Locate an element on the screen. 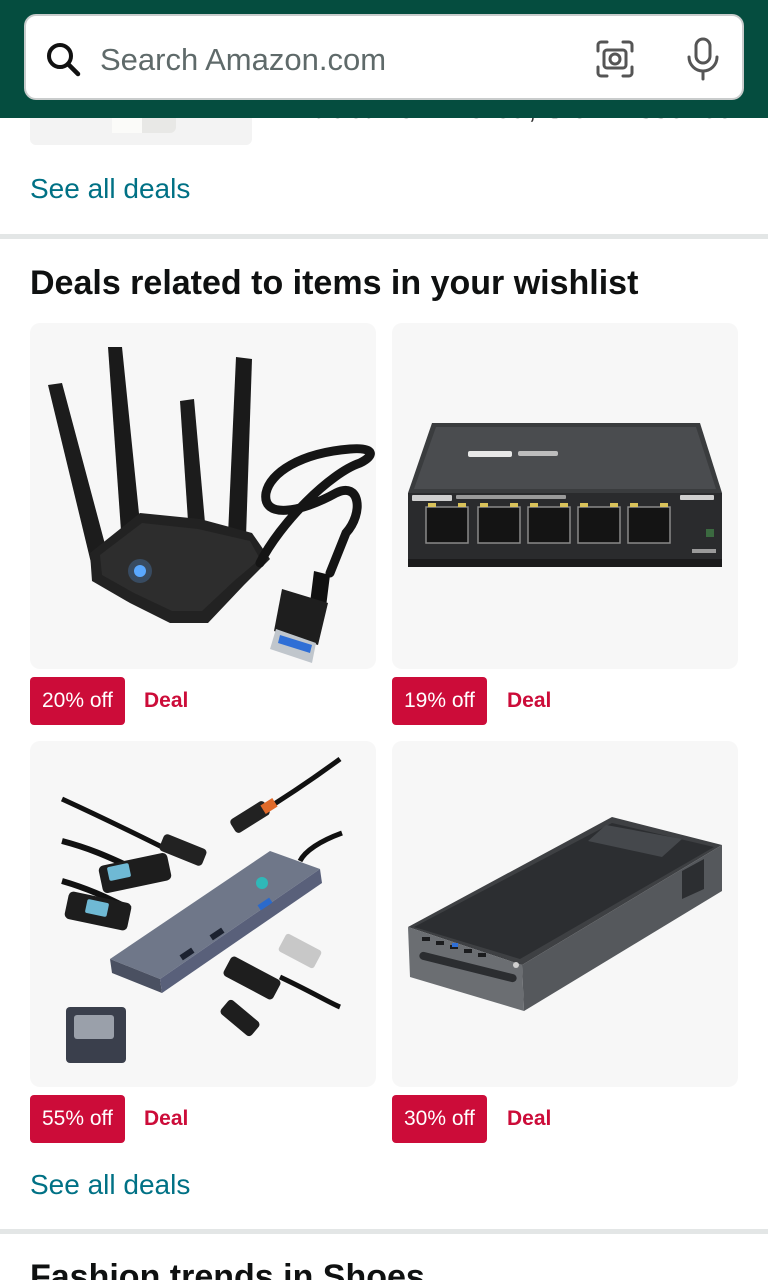 The image size is (768, 1280). monitor-stand-image is located at coordinates (565, 914).